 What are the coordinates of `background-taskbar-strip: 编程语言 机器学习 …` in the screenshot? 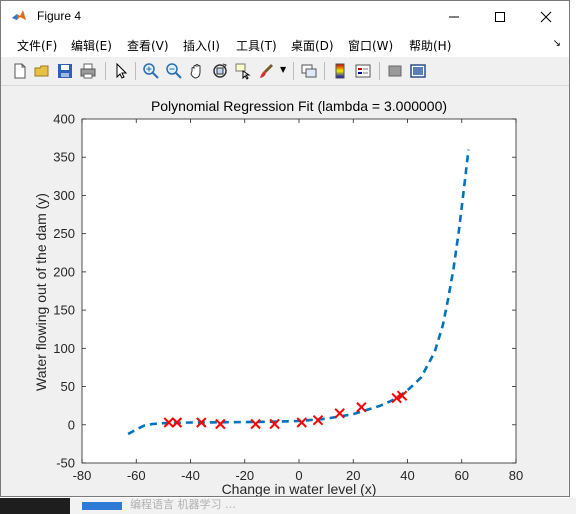 It's located at (288, 506).